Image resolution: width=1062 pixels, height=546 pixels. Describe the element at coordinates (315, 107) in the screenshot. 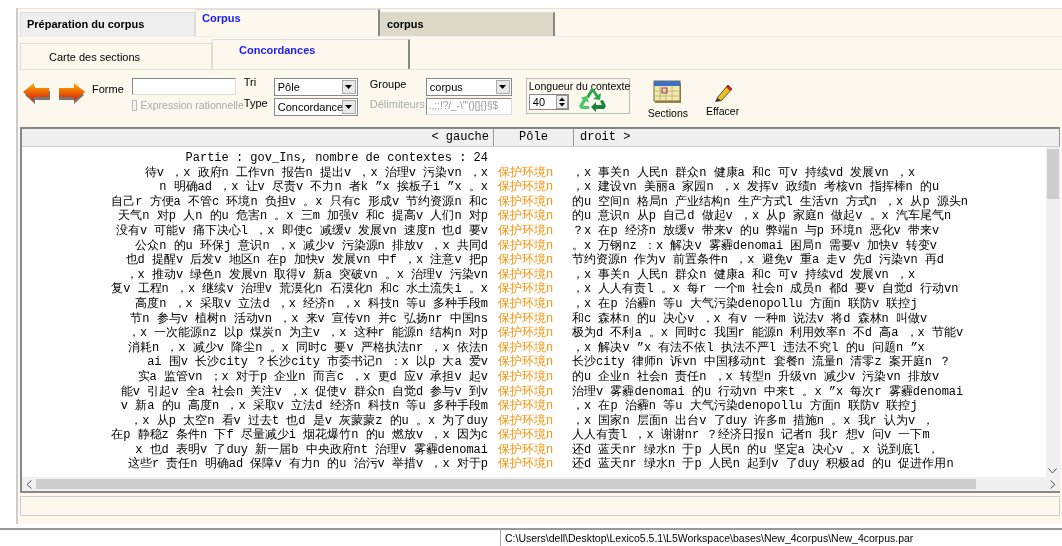

I see `type-dropdown: Concordance` at that location.